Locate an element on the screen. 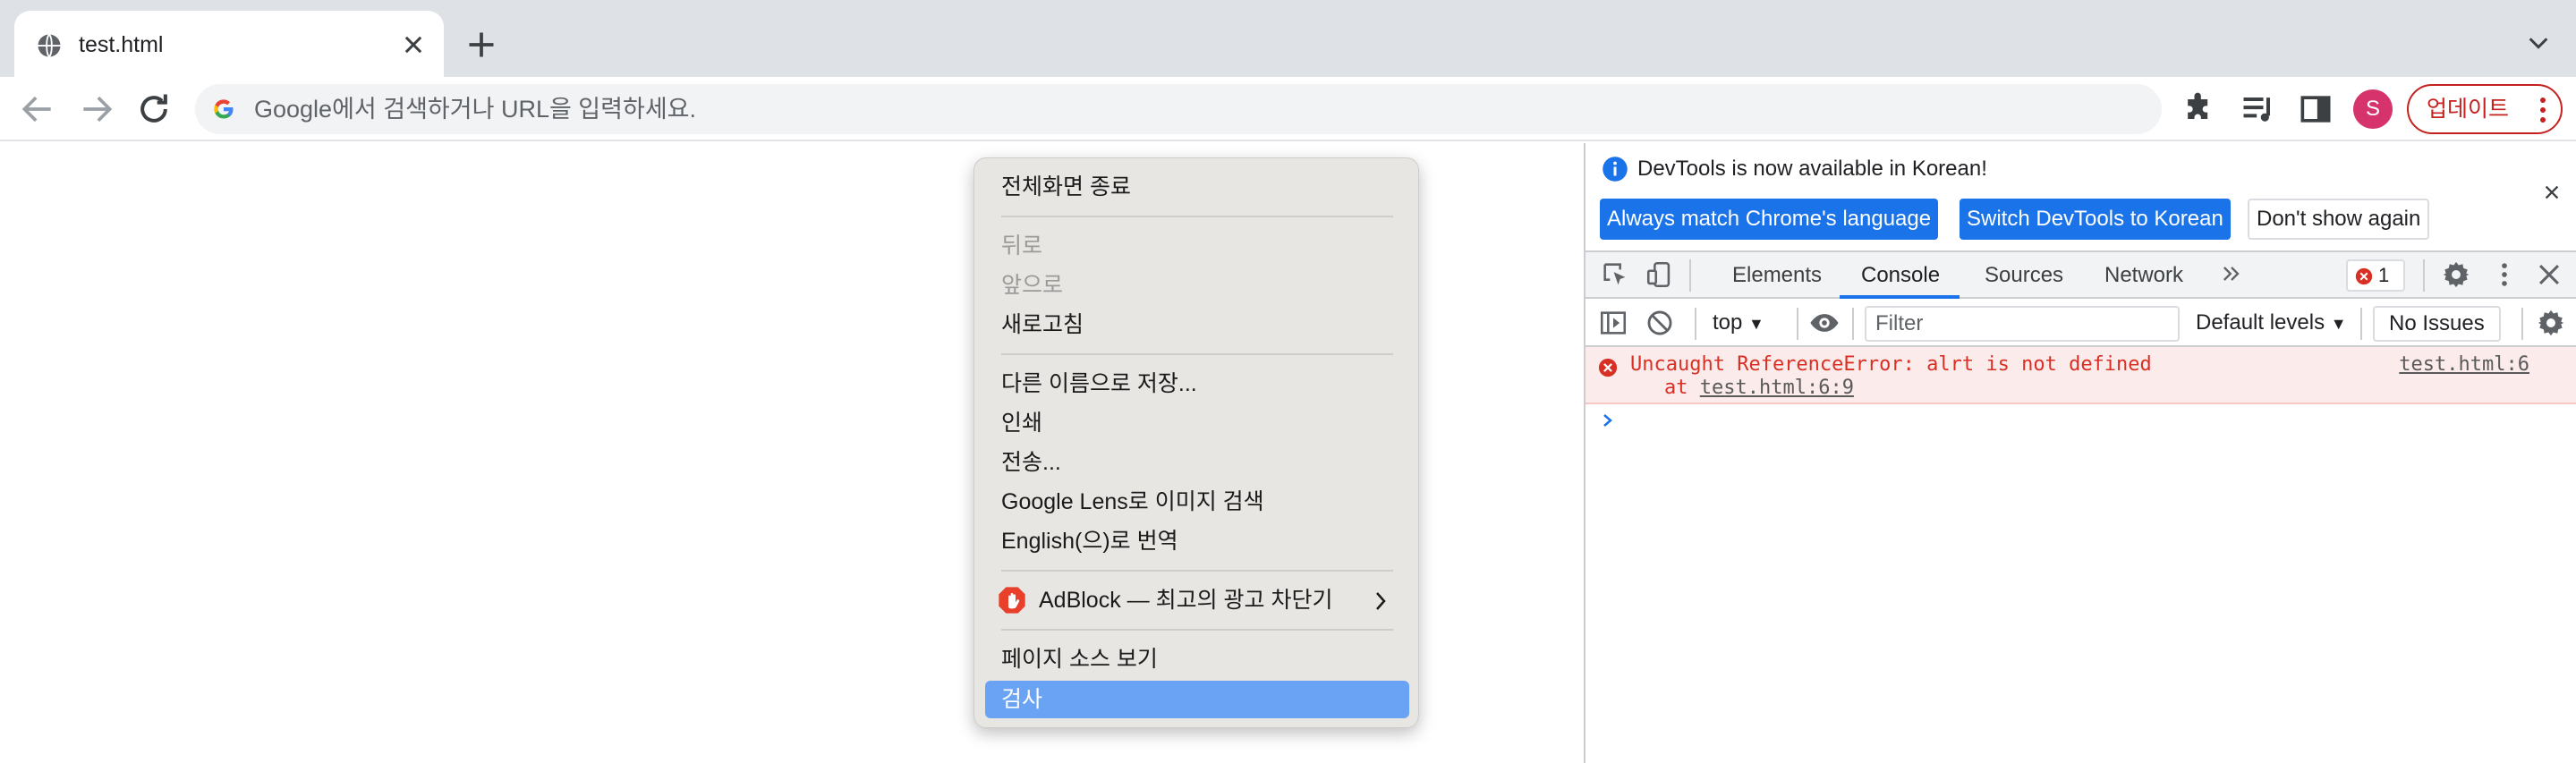  menu-item-translate: English(으)로 번역 is located at coordinates (1089, 541).